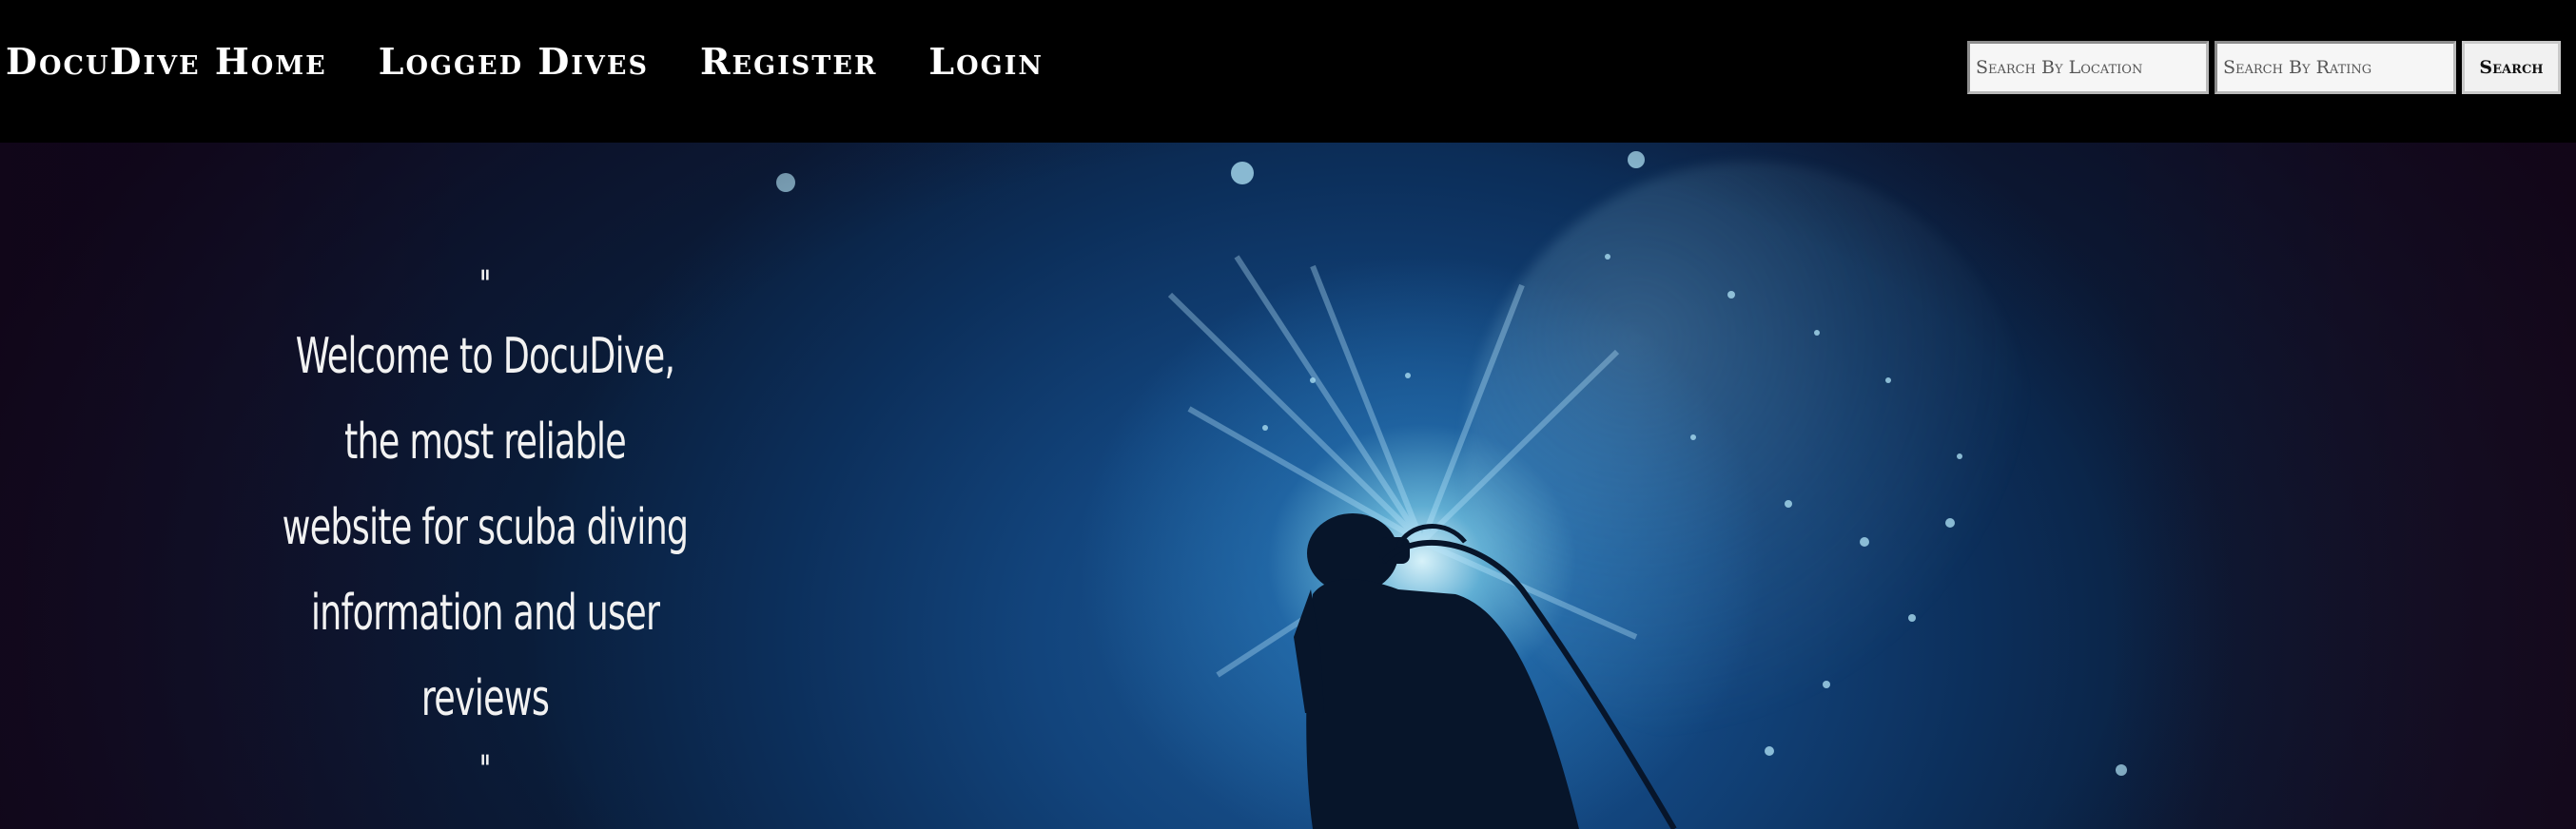 The image size is (2576, 829). What do you see at coordinates (2511, 67) in the screenshot?
I see `search-button: Search` at bounding box center [2511, 67].